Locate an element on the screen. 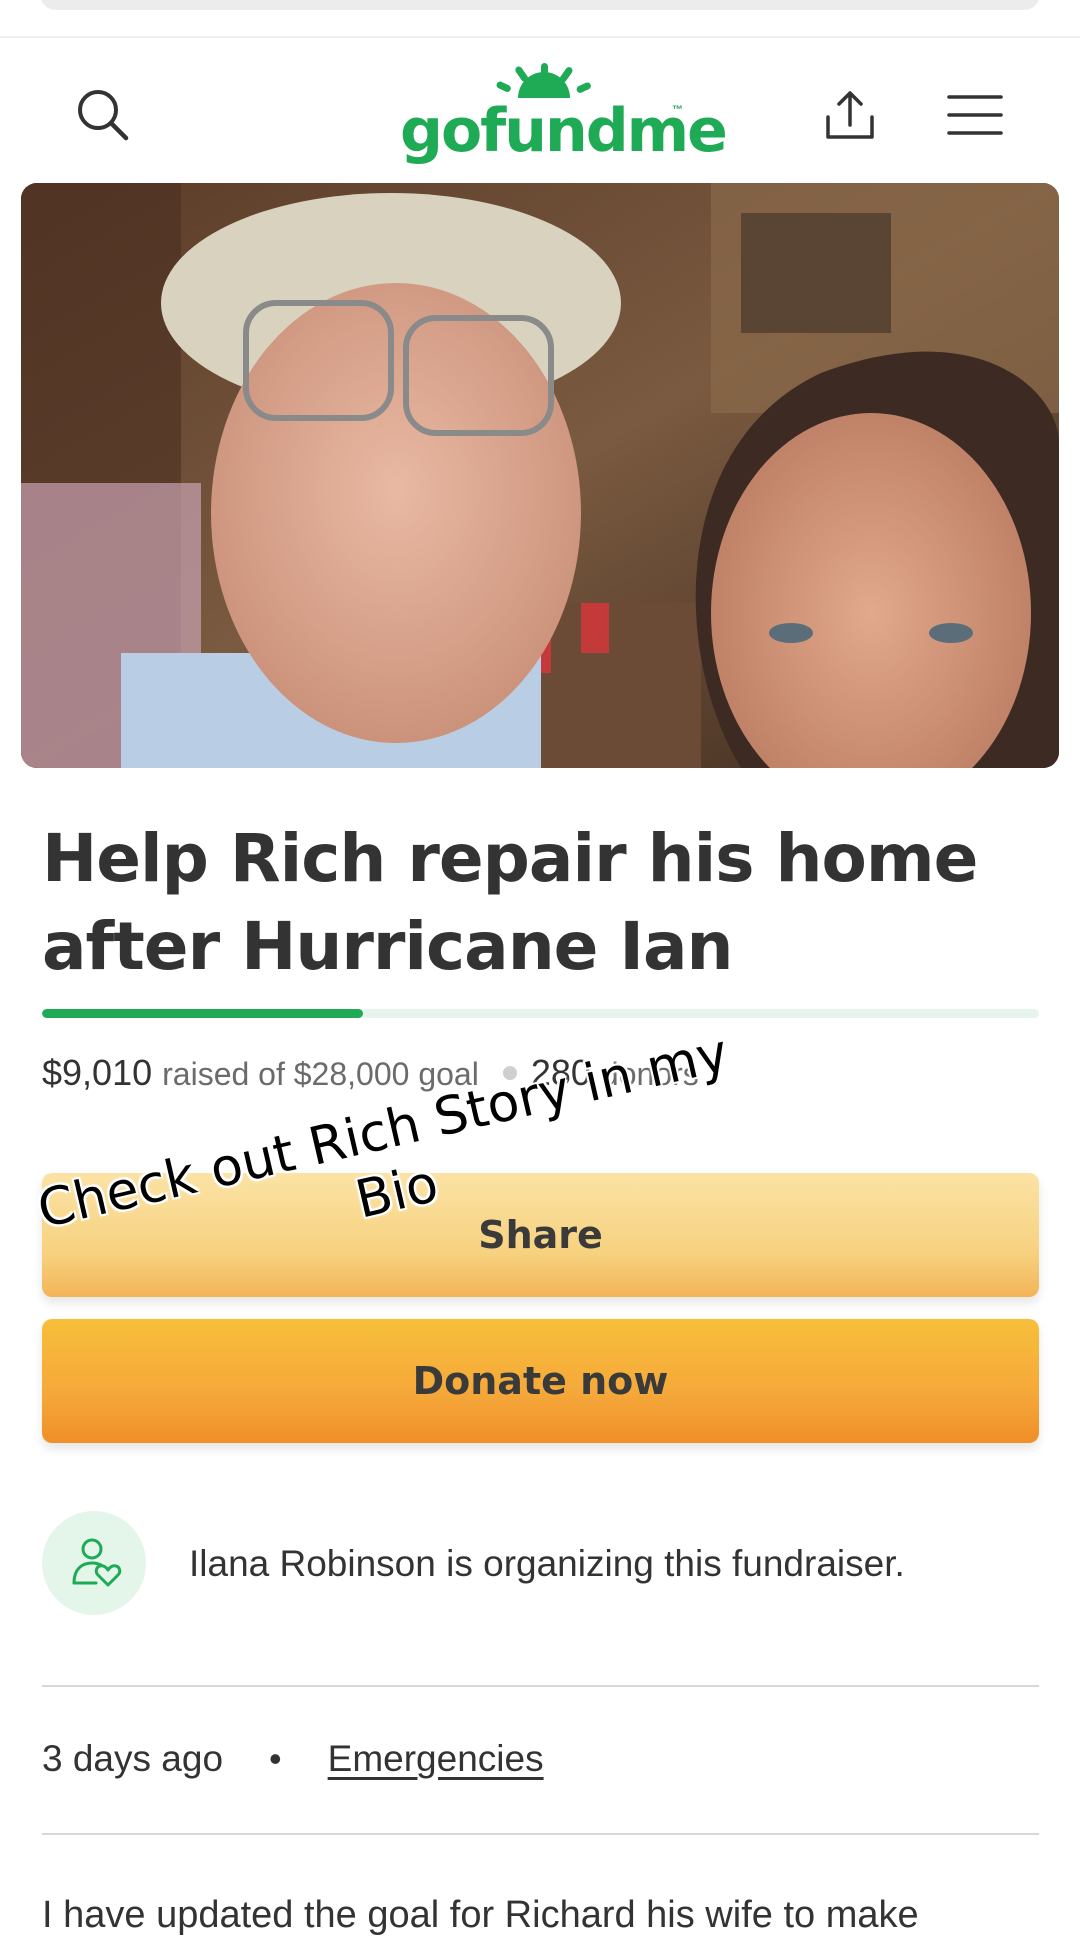  menu-button is located at coordinates (975, 115).